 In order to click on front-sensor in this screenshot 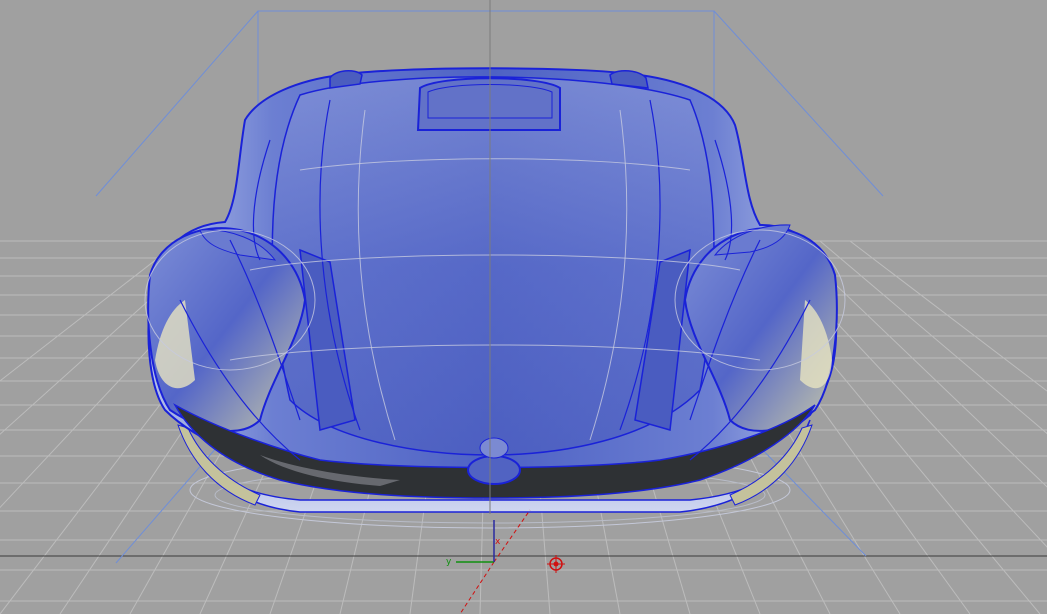, I will do `click(494, 470)`.